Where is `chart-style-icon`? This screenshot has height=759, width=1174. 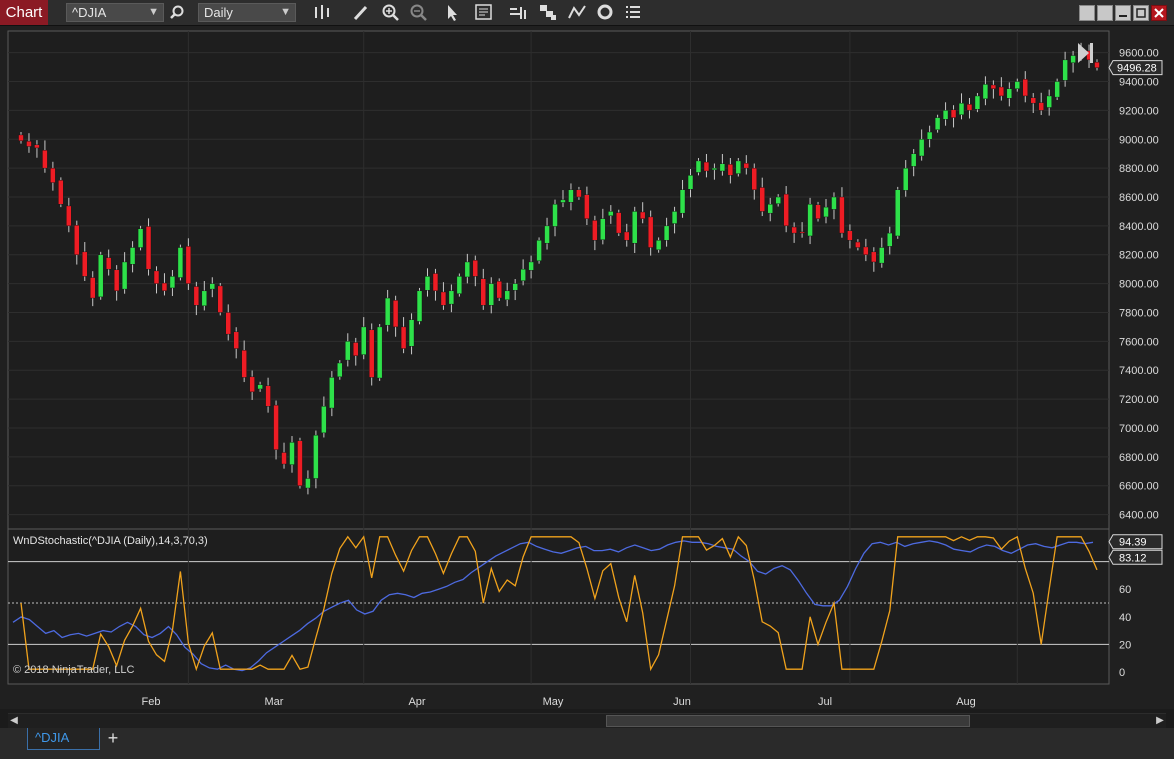 chart-style-icon is located at coordinates (548, 12).